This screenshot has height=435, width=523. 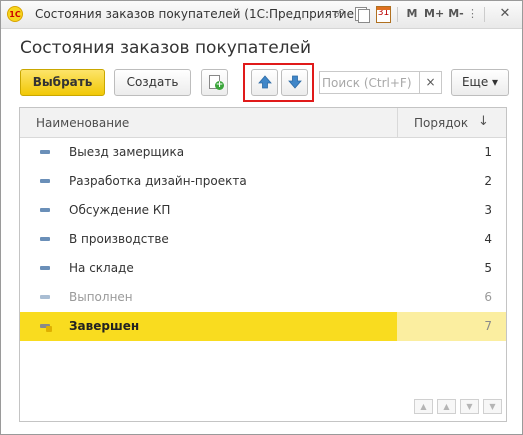 What do you see at coordinates (127, 152) in the screenshot?
I see `row-name: Выезд замерщика` at bounding box center [127, 152].